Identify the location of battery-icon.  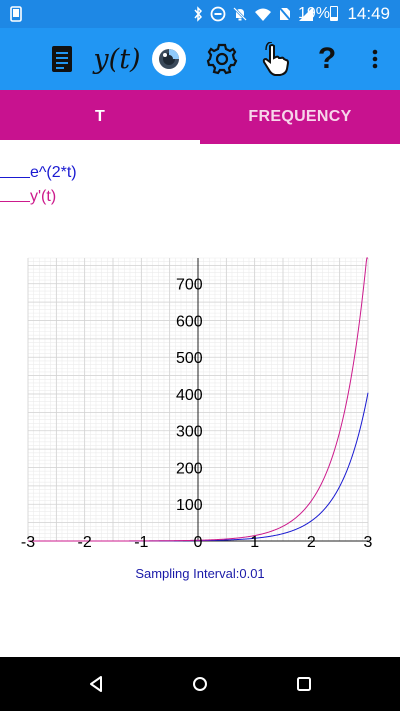
(334, 13).